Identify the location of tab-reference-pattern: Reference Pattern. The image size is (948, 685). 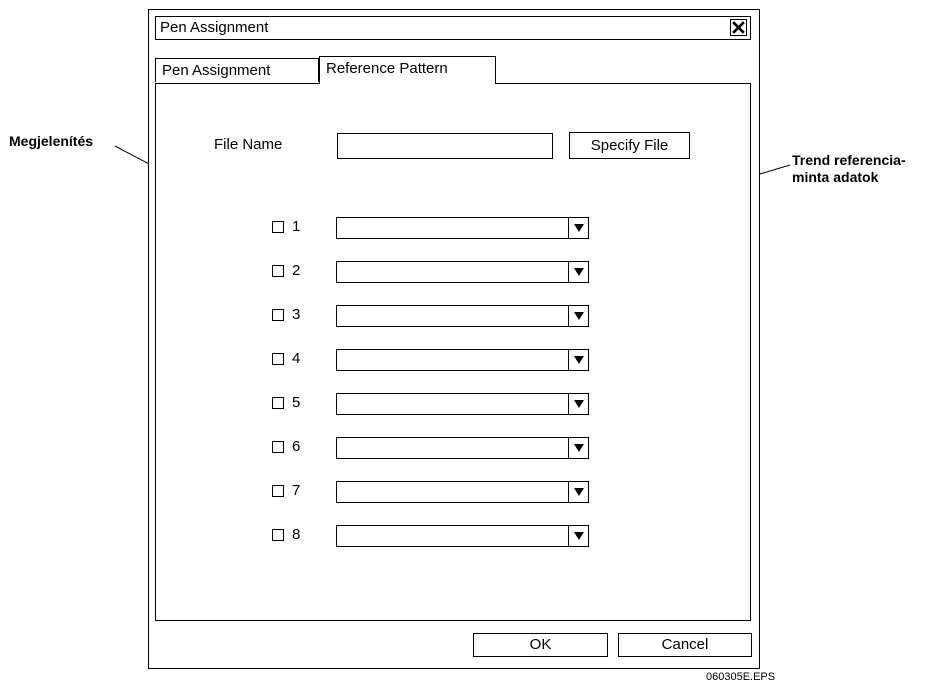
(407, 70).